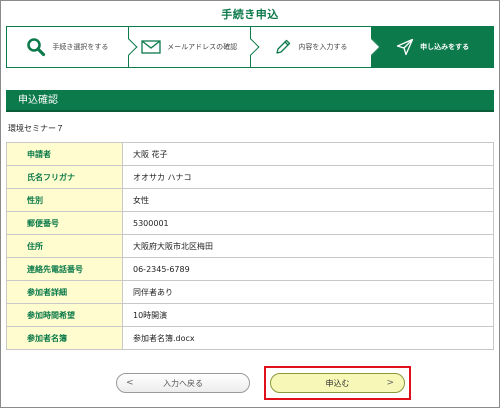 This screenshot has width=500, height=408. Describe the element at coordinates (308, 269) in the screenshot. I see `field-value: 06-2345-6789` at that location.